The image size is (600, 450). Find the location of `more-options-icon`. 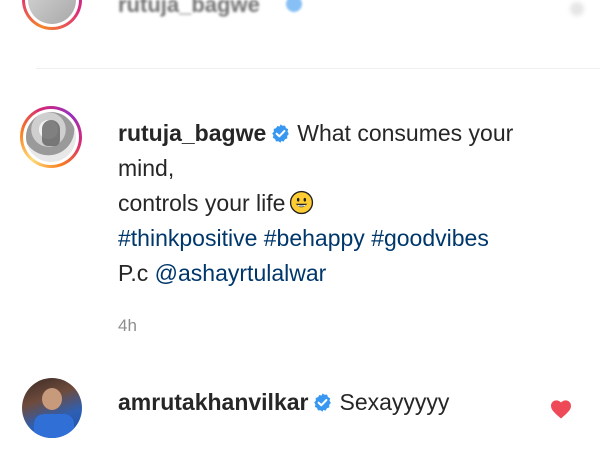

more-options-icon is located at coordinates (577, 9).